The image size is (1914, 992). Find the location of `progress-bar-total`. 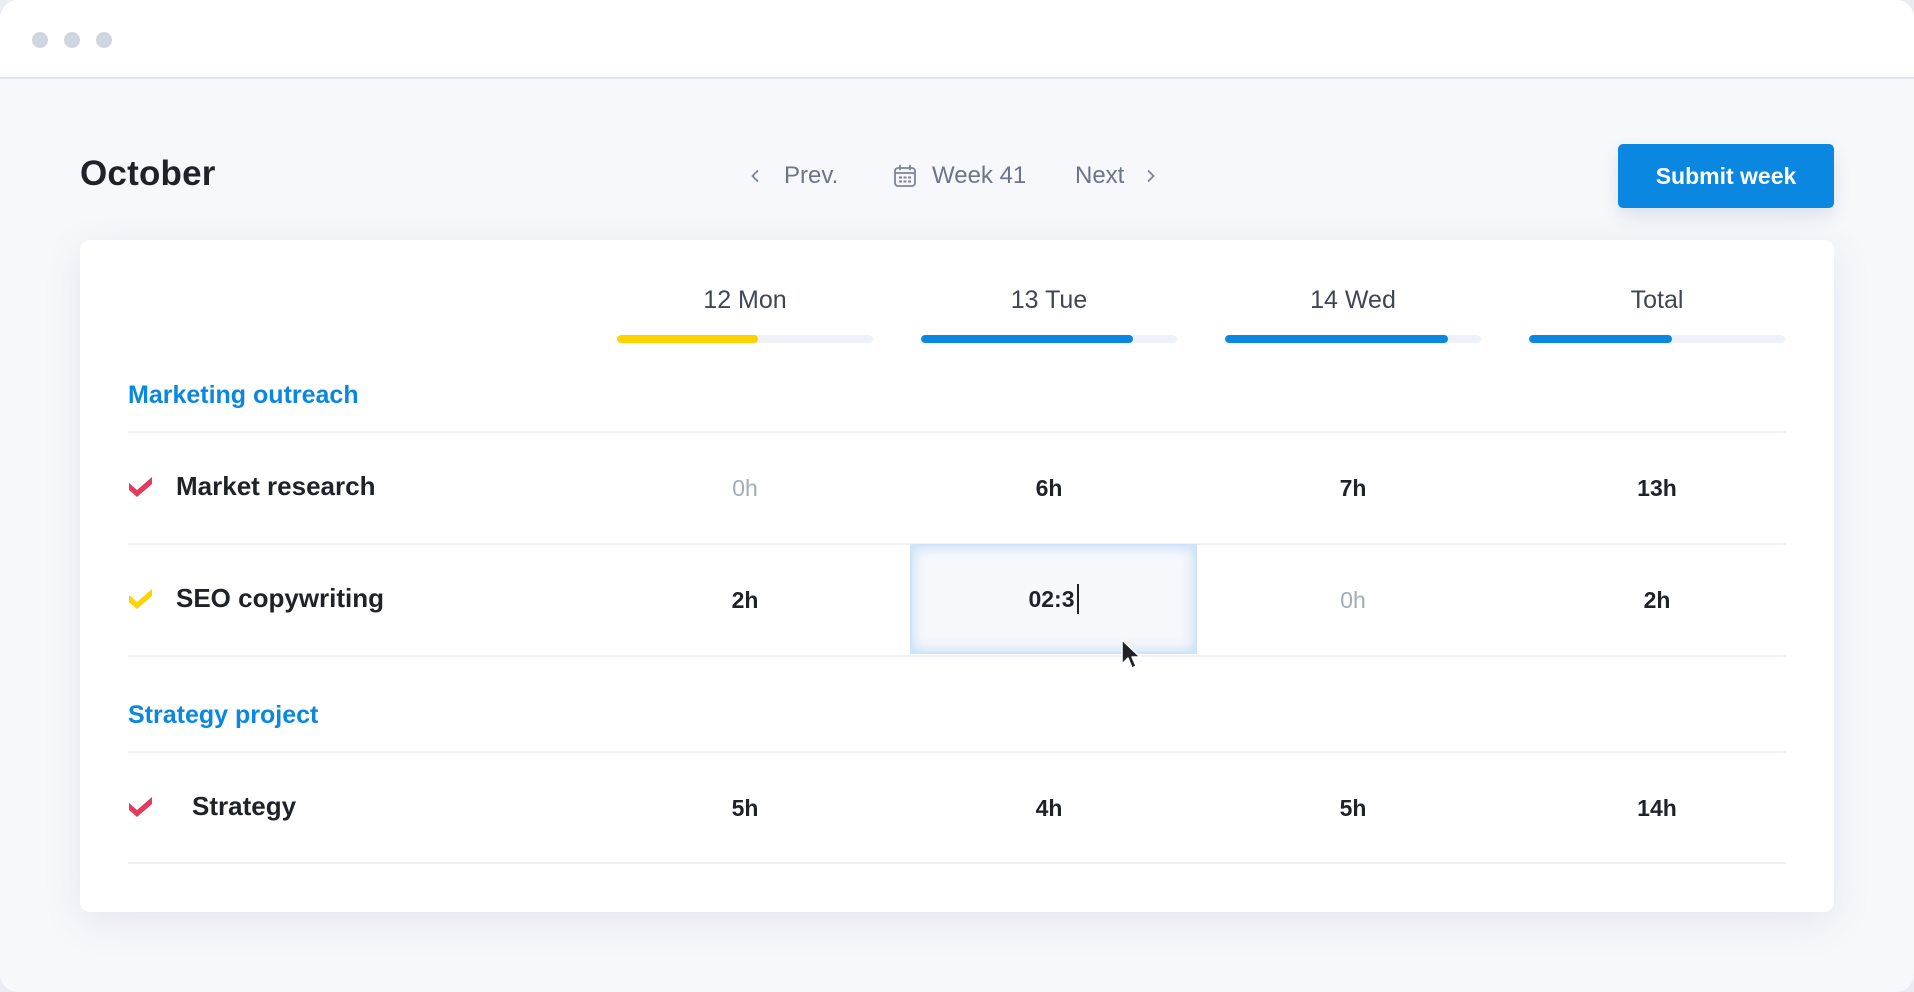

progress-bar-total is located at coordinates (1657, 339).